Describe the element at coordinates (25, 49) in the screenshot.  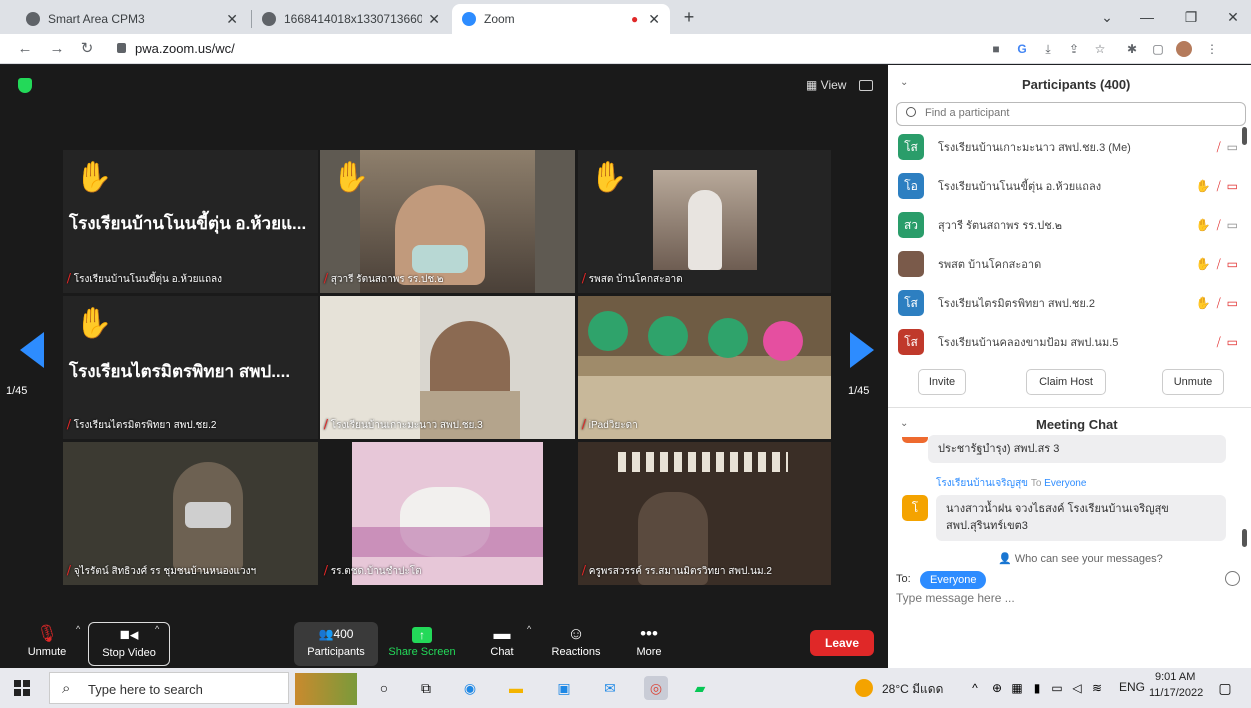
I see `back-icon: ←` at that location.